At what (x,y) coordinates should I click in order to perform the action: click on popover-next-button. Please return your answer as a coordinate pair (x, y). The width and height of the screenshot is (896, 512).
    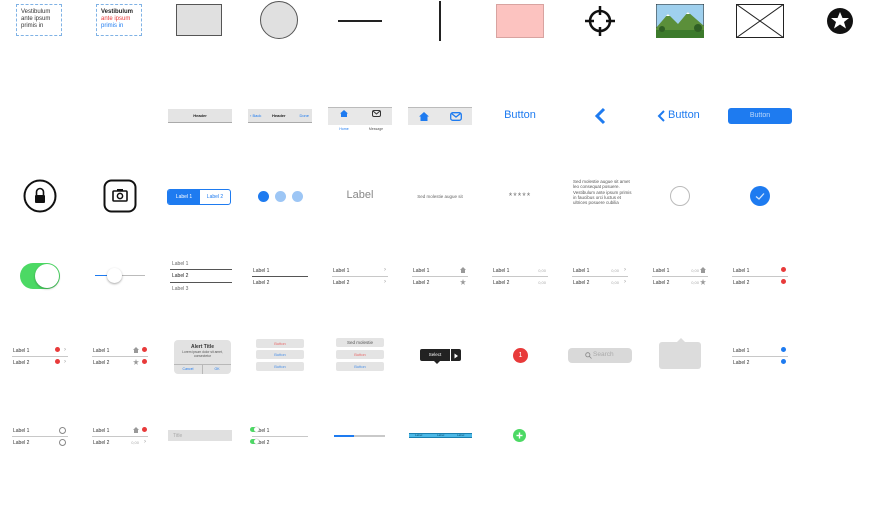
    Looking at the image, I should click on (456, 355).